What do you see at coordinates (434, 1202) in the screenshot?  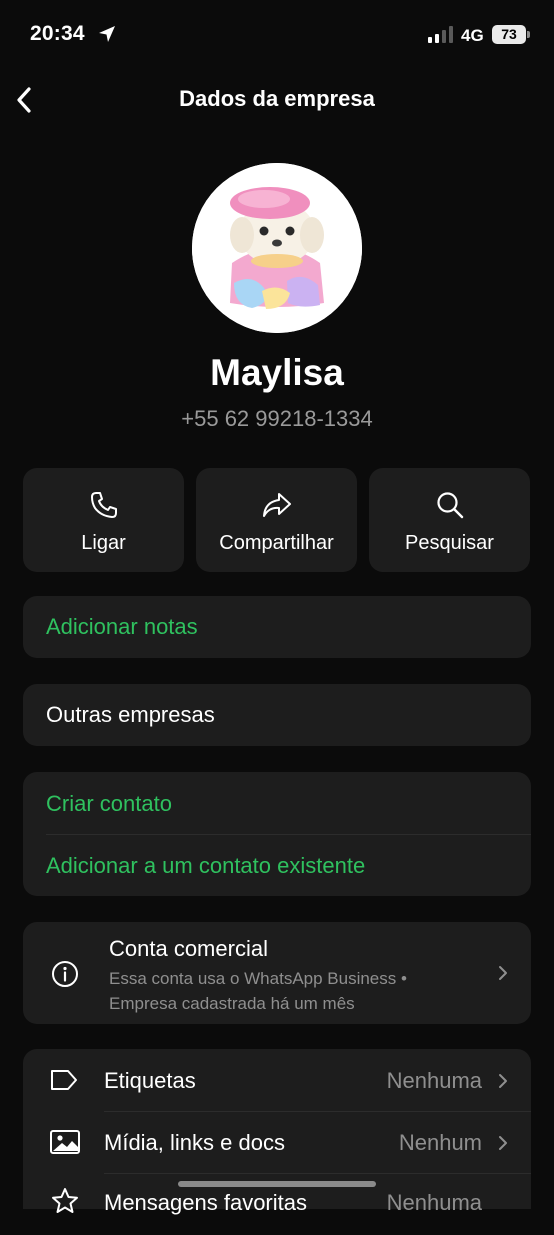 I see `starred-value: Nenhuma` at bounding box center [434, 1202].